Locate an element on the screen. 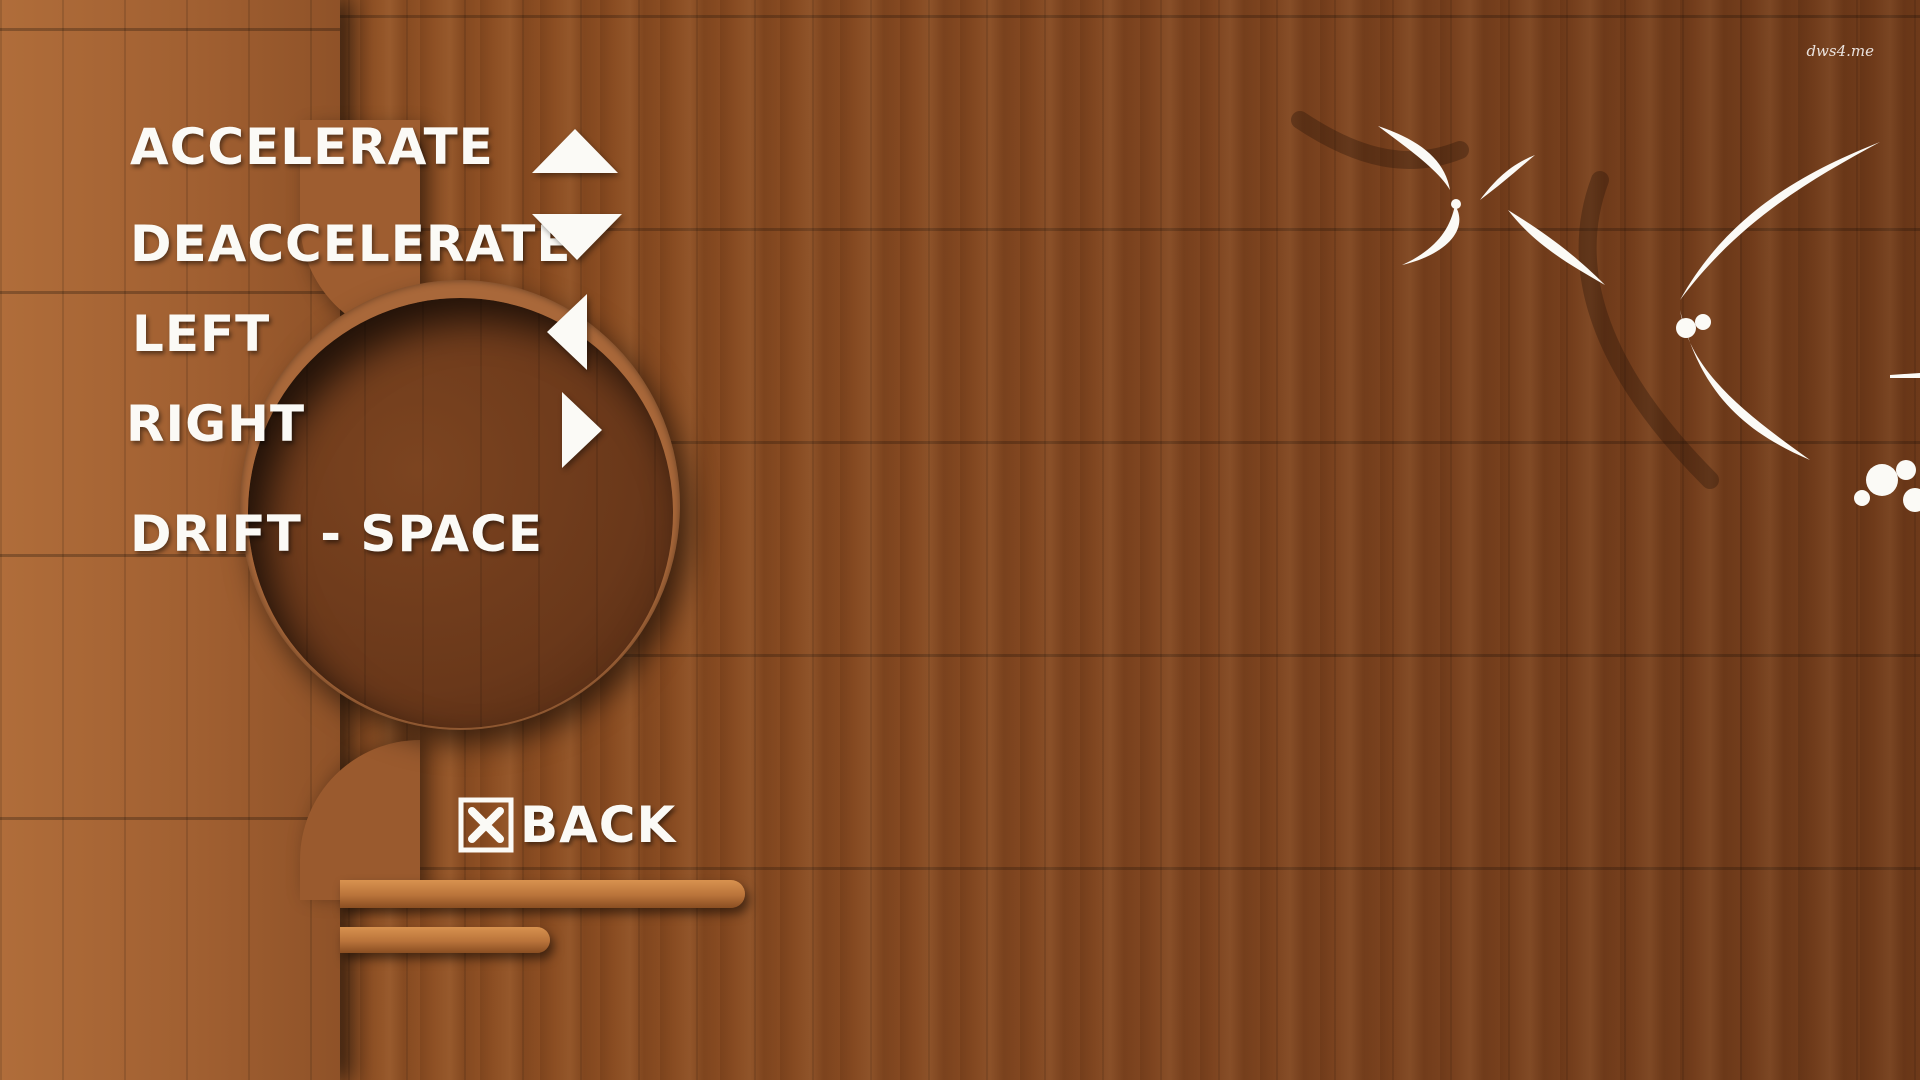  back-label: BACK is located at coordinates (598, 825).